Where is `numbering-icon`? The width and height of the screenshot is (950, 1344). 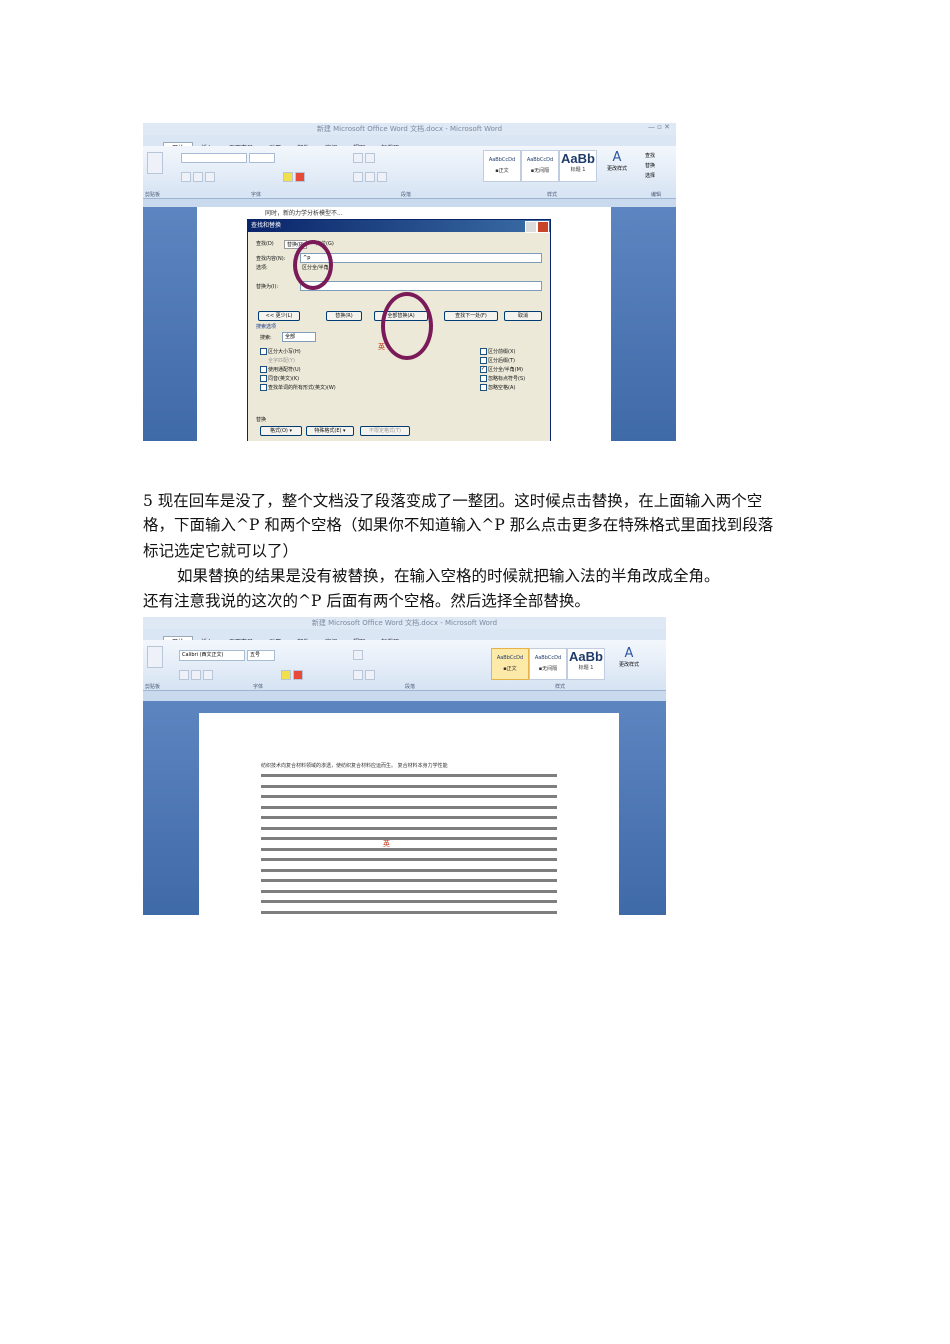
numbering-icon is located at coordinates (370, 158).